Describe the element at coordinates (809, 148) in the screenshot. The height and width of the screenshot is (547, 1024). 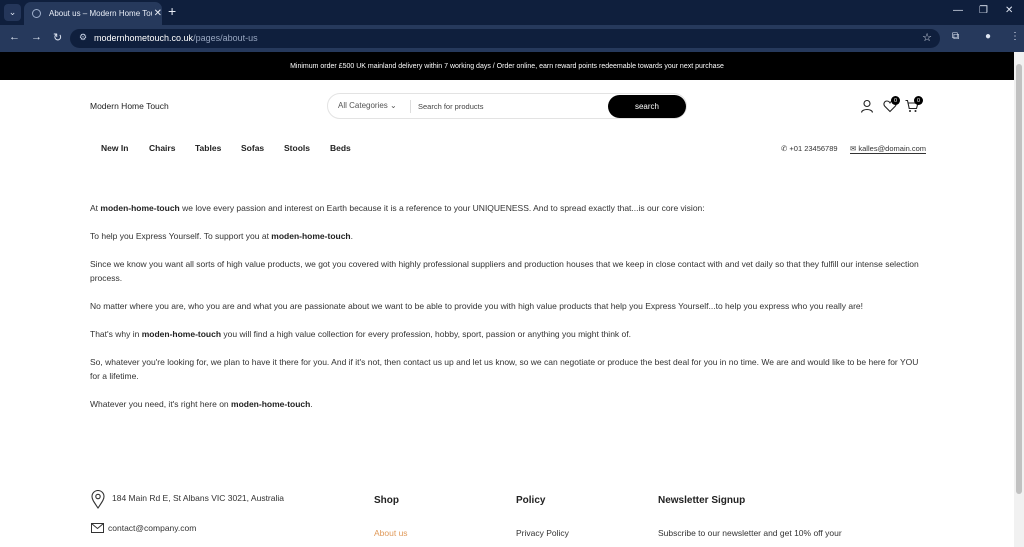
I see `phone-contact: ✆ +01 23456789` at that location.